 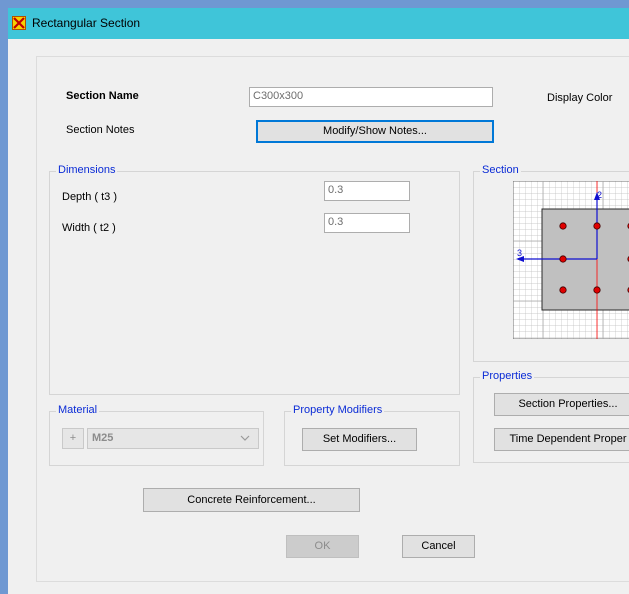 I want to click on cancel-button: Cancel, so click(x=438, y=546).